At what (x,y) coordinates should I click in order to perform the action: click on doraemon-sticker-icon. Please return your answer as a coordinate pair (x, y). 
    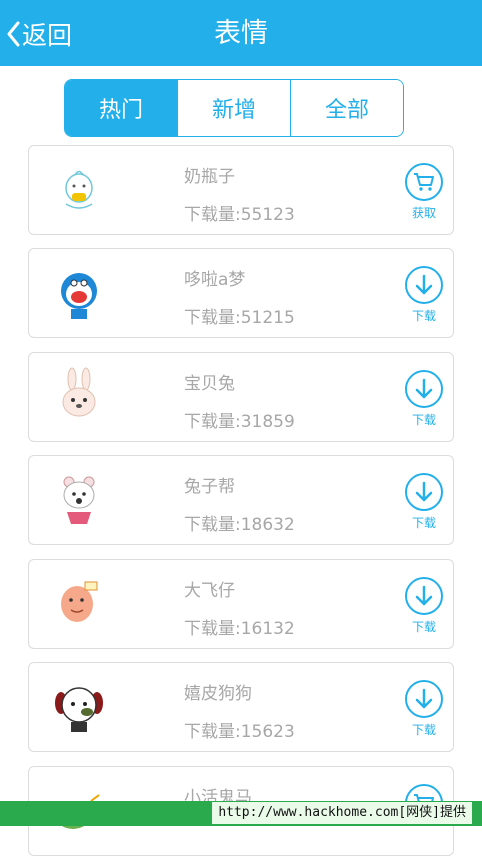
    Looking at the image, I should click on (79, 296).